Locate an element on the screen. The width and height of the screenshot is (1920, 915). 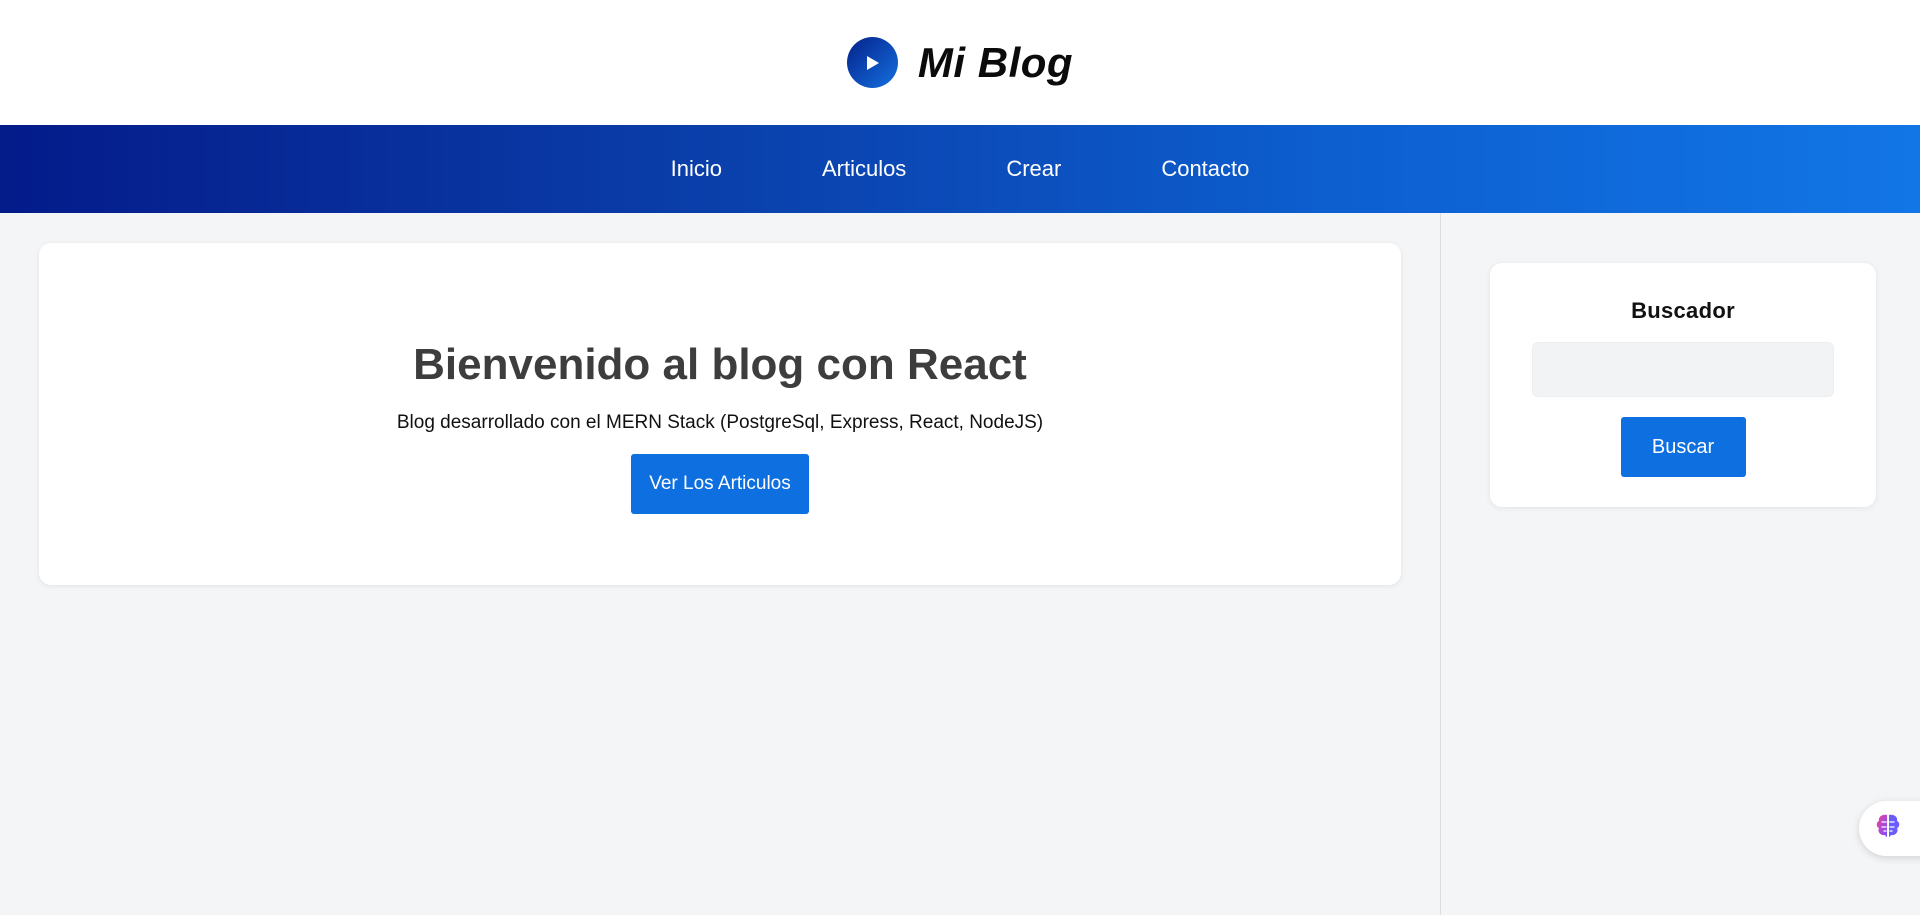
assistant-widget is located at coordinates (1889, 828).